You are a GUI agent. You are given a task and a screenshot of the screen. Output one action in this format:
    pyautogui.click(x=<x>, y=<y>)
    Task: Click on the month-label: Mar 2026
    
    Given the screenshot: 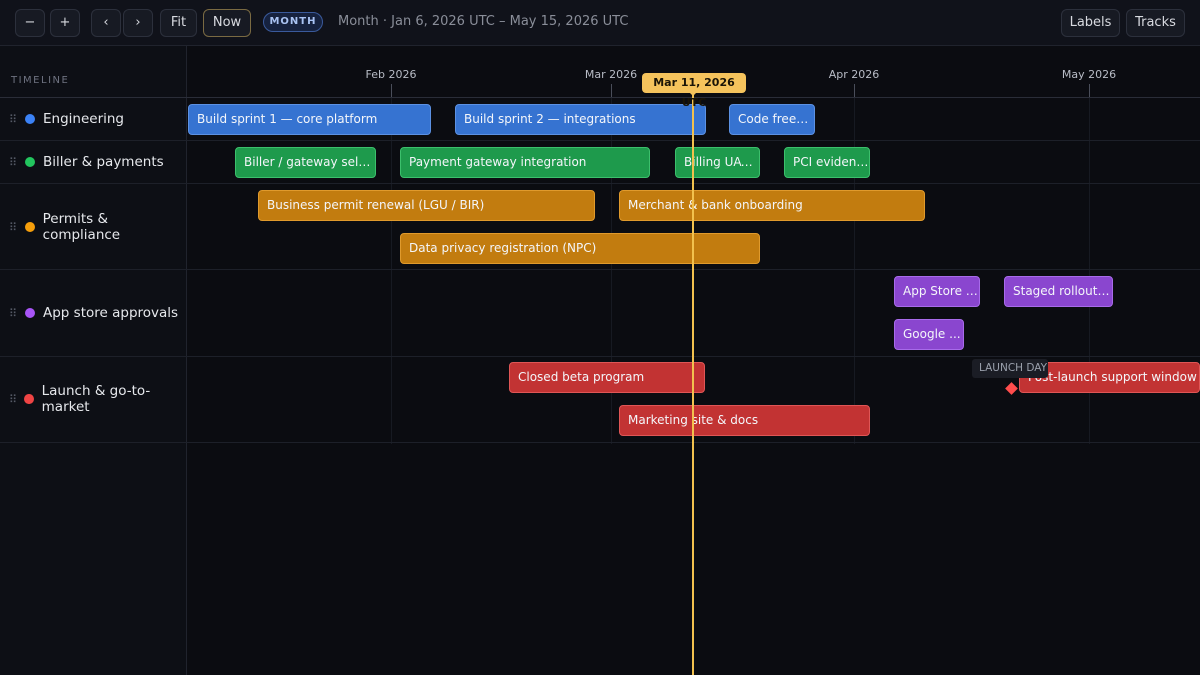 What is the action you would take?
    pyautogui.click(x=611, y=74)
    